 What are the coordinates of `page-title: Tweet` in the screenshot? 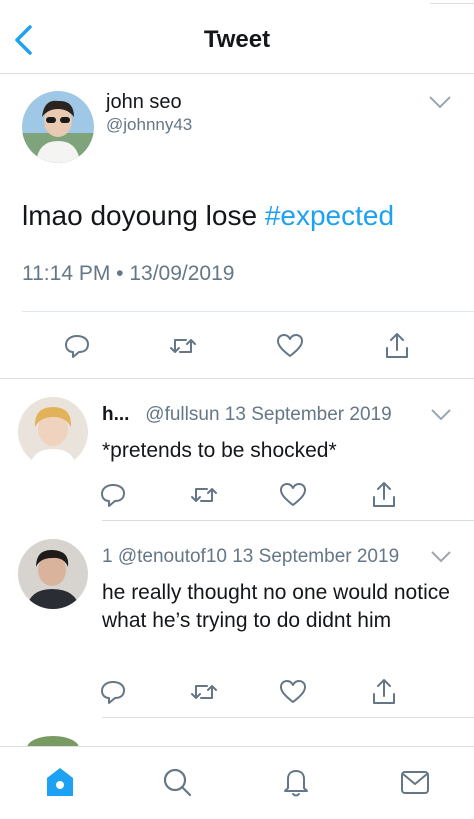 It's located at (237, 39).